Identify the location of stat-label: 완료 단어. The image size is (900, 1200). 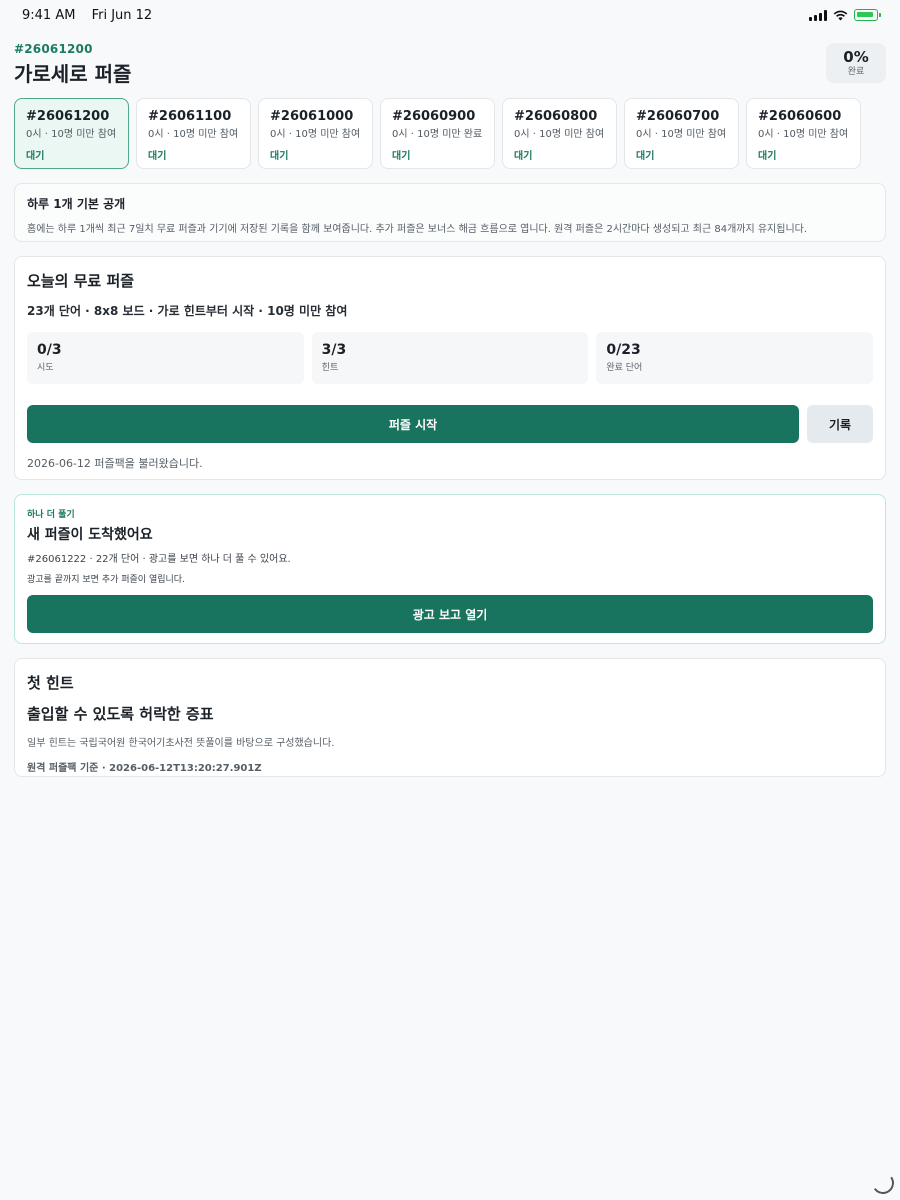
(624, 368).